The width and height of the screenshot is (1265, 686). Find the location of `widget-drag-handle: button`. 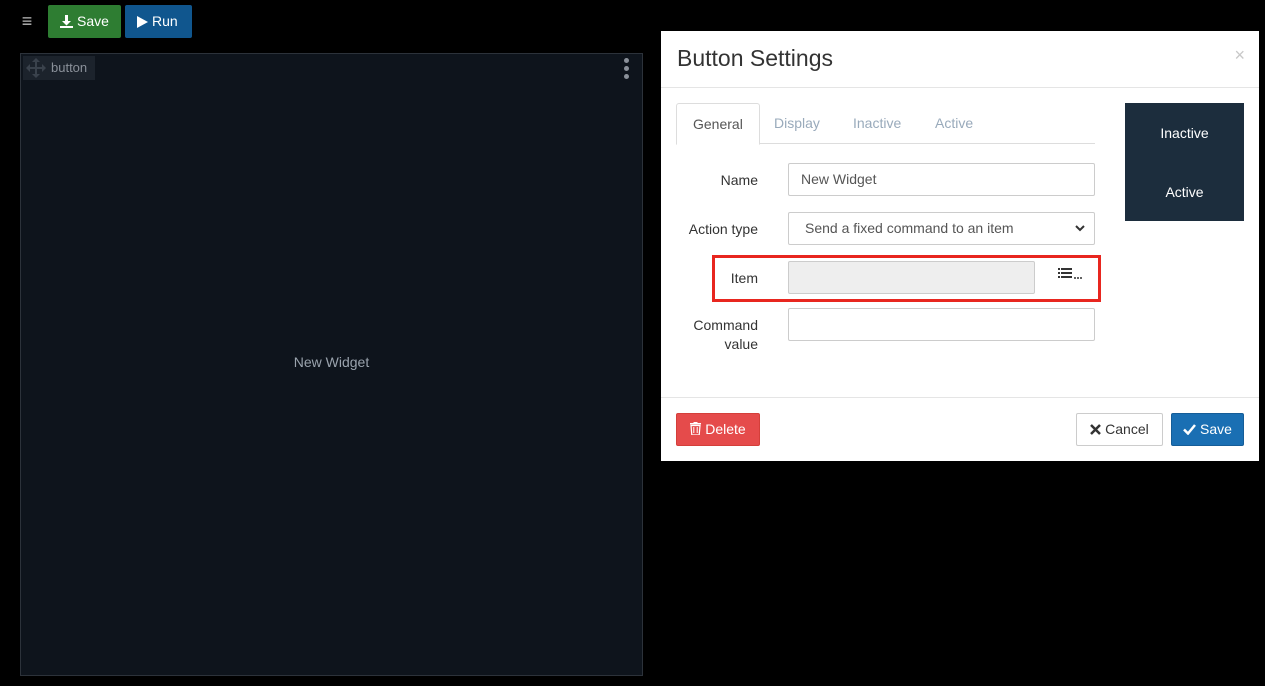

widget-drag-handle: button is located at coordinates (59, 68).